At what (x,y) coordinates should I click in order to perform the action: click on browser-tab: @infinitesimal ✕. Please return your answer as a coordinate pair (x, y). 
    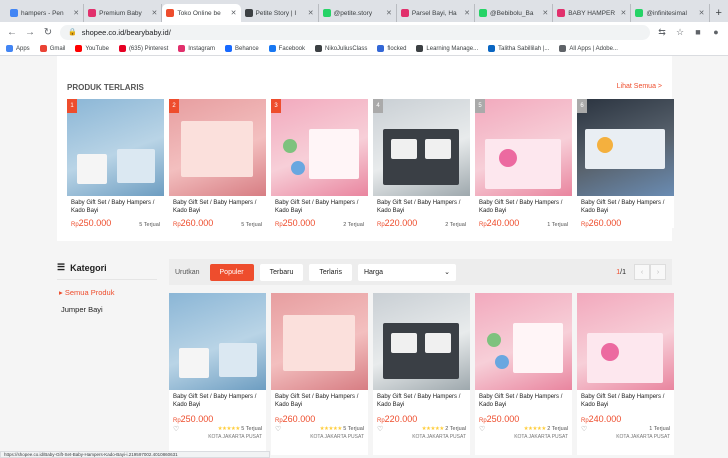
    Looking at the image, I should click on (670, 13).